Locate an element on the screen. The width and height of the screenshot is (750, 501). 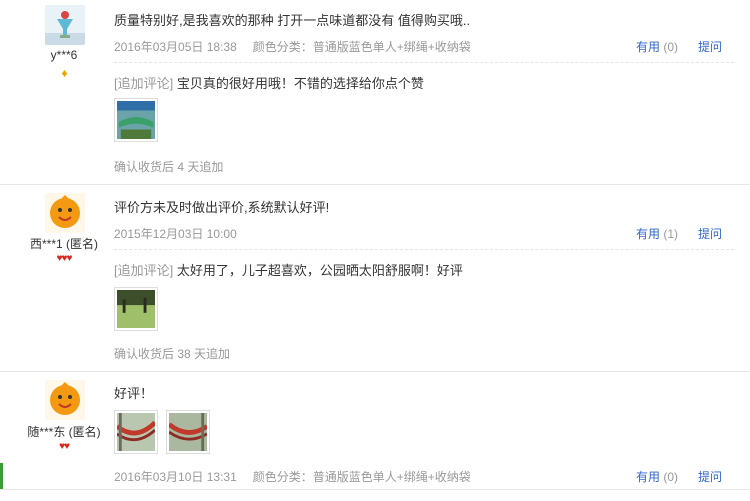
review-date: 2015年12月03日 10:00 is located at coordinates (175, 234).